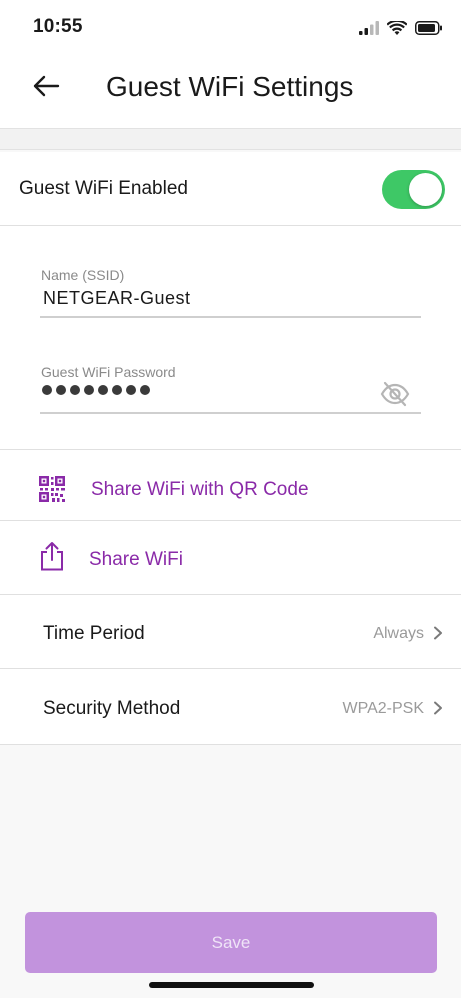  What do you see at coordinates (112, 708) in the screenshot?
I see `security-method-label: Security Method` at bounding box center [112, 708].